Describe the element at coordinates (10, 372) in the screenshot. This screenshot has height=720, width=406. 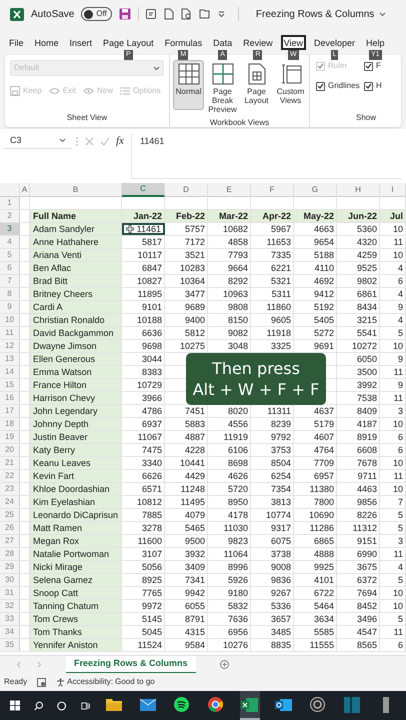
I see `row-number: 14` at that location.